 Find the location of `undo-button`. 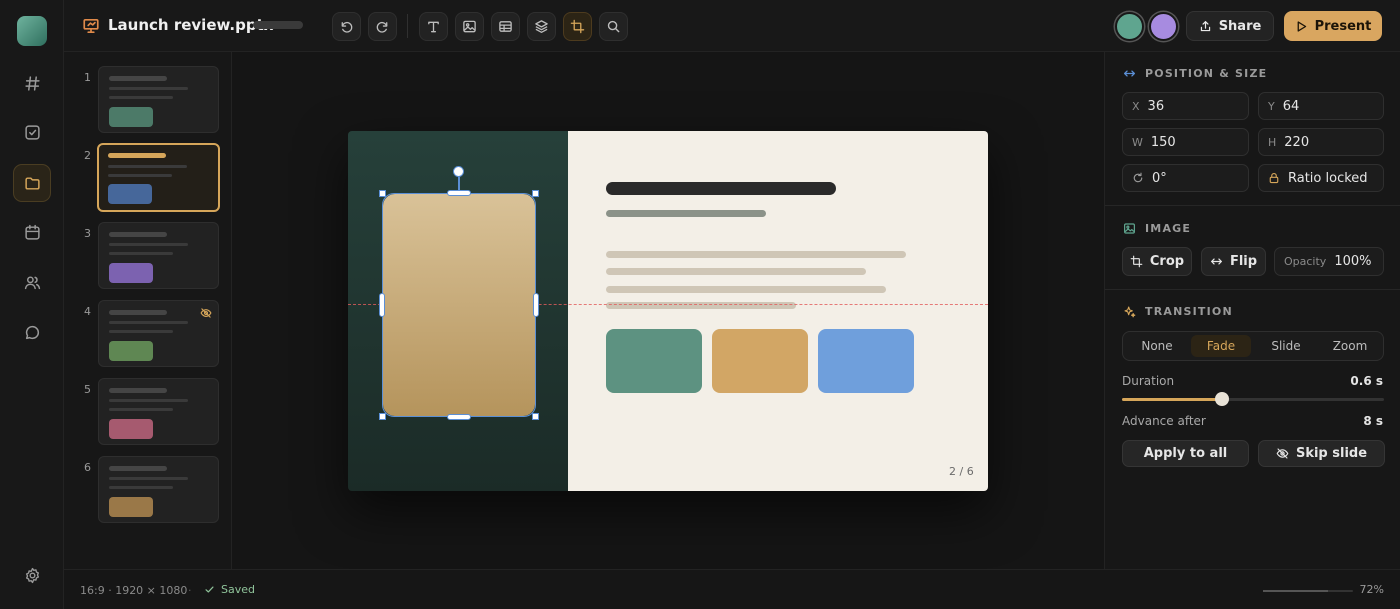

undo-button is located at coordinates (346, 26).